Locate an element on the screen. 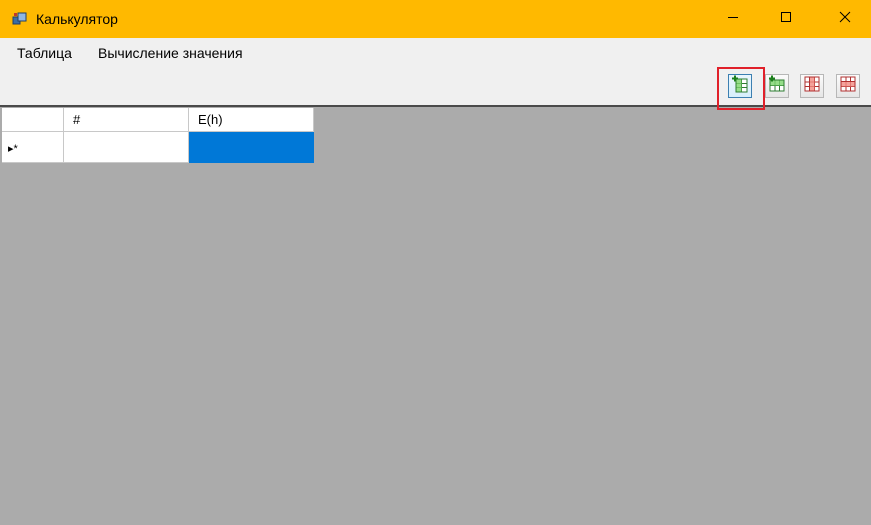  window-title: Калькулятор is located at coordinates (77, 19).